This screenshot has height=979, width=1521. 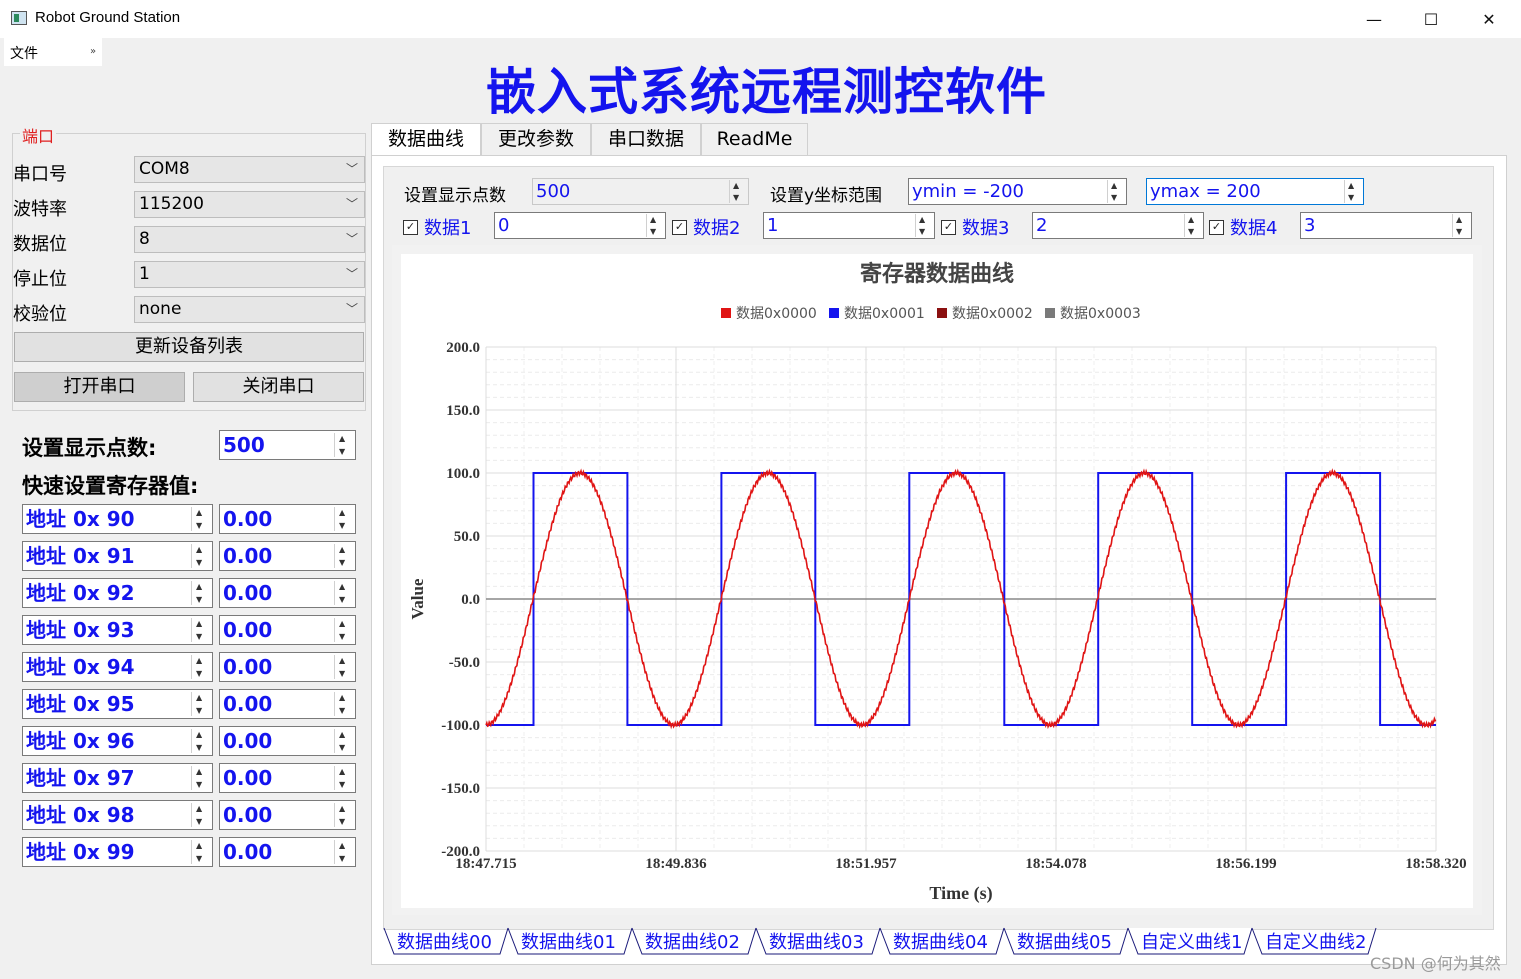 What do you see at coordinates (278, 387) in the screenshot?
I see `close-port-button: 关闭串口` at bounding box center [278, 387].